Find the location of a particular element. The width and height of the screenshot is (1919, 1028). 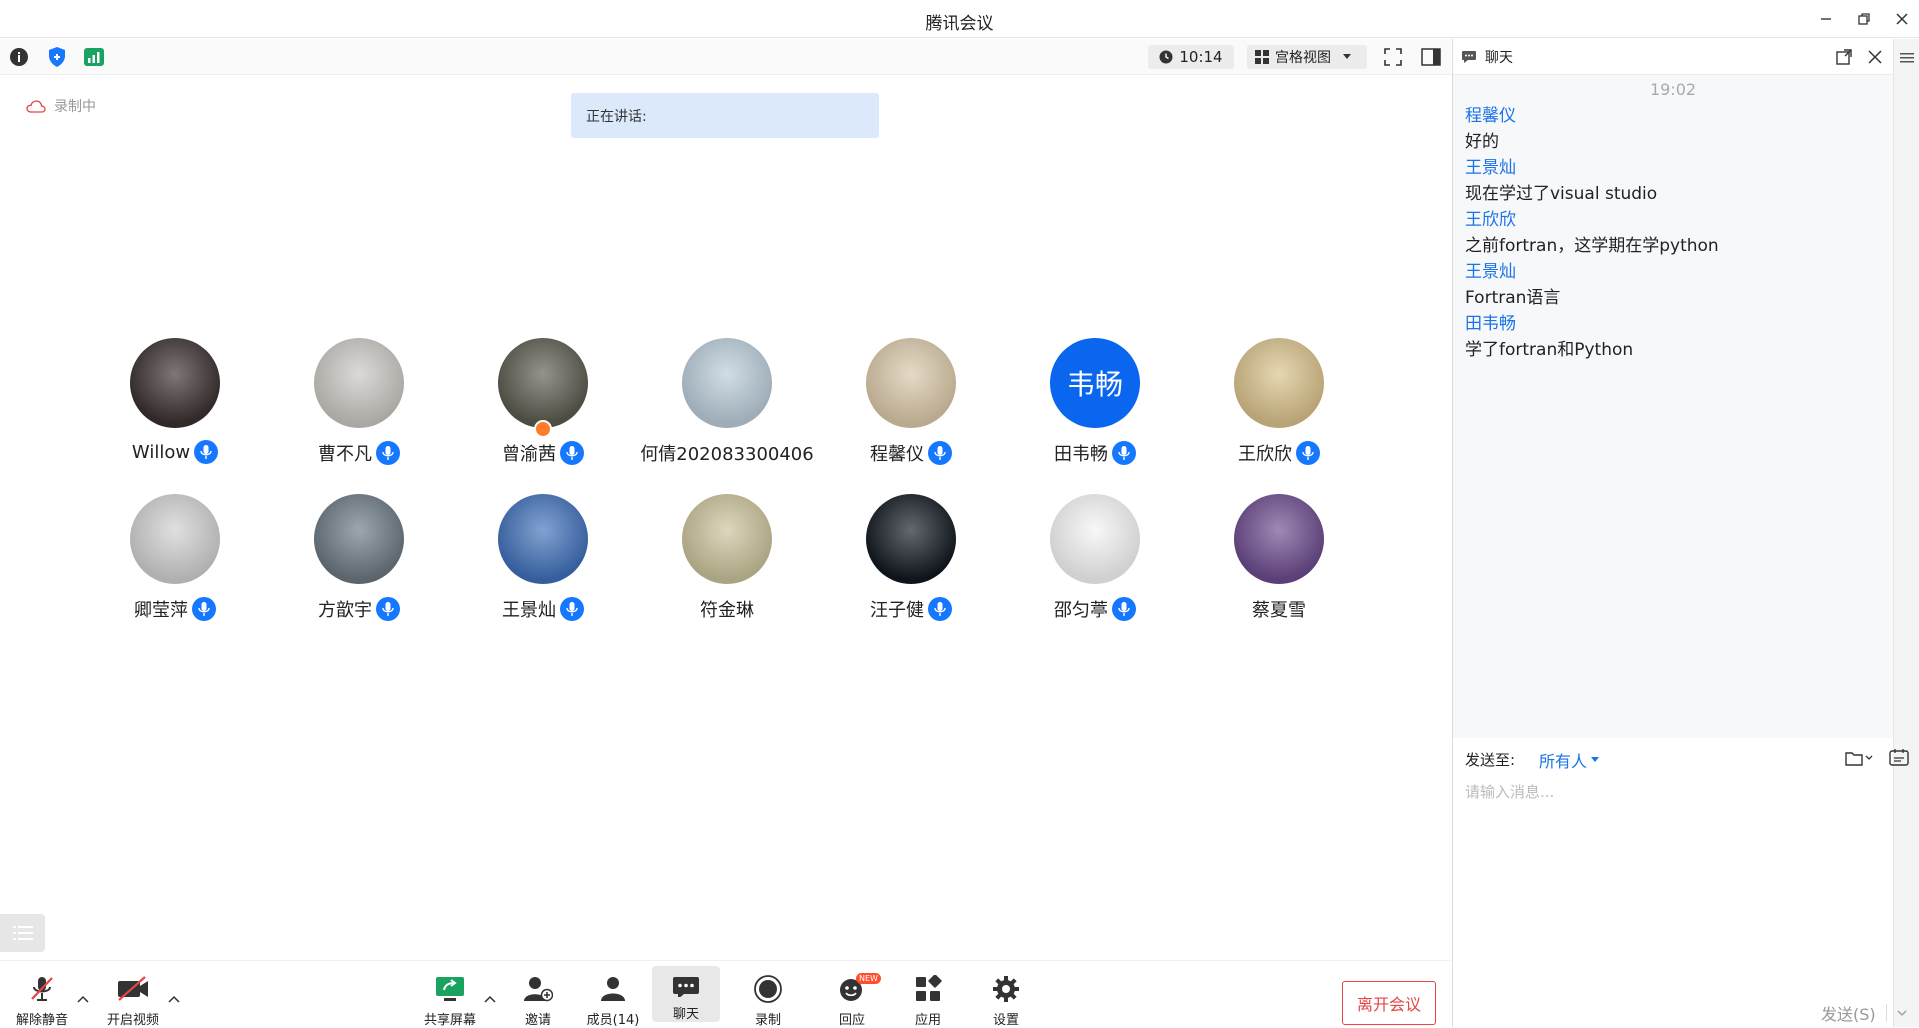

participant-name: 汪子健 is located at coordinates (897, 610).